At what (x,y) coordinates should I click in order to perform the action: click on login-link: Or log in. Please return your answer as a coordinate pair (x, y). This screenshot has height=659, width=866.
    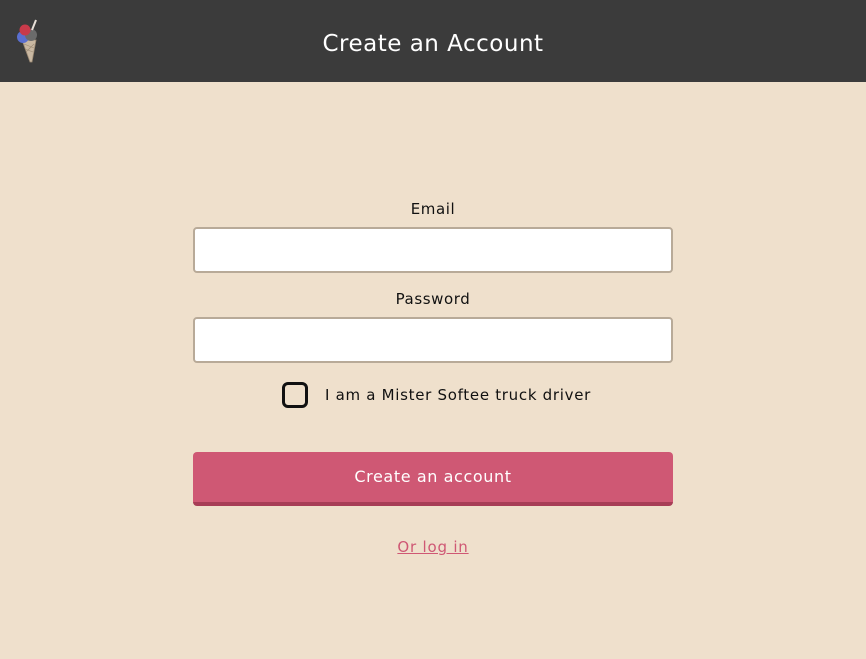
    Looking at the image, I should click on (432, 547).